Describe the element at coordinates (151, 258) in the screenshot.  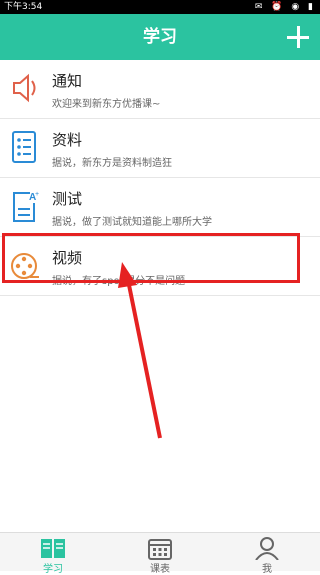
I see `highlight-box` at that location.